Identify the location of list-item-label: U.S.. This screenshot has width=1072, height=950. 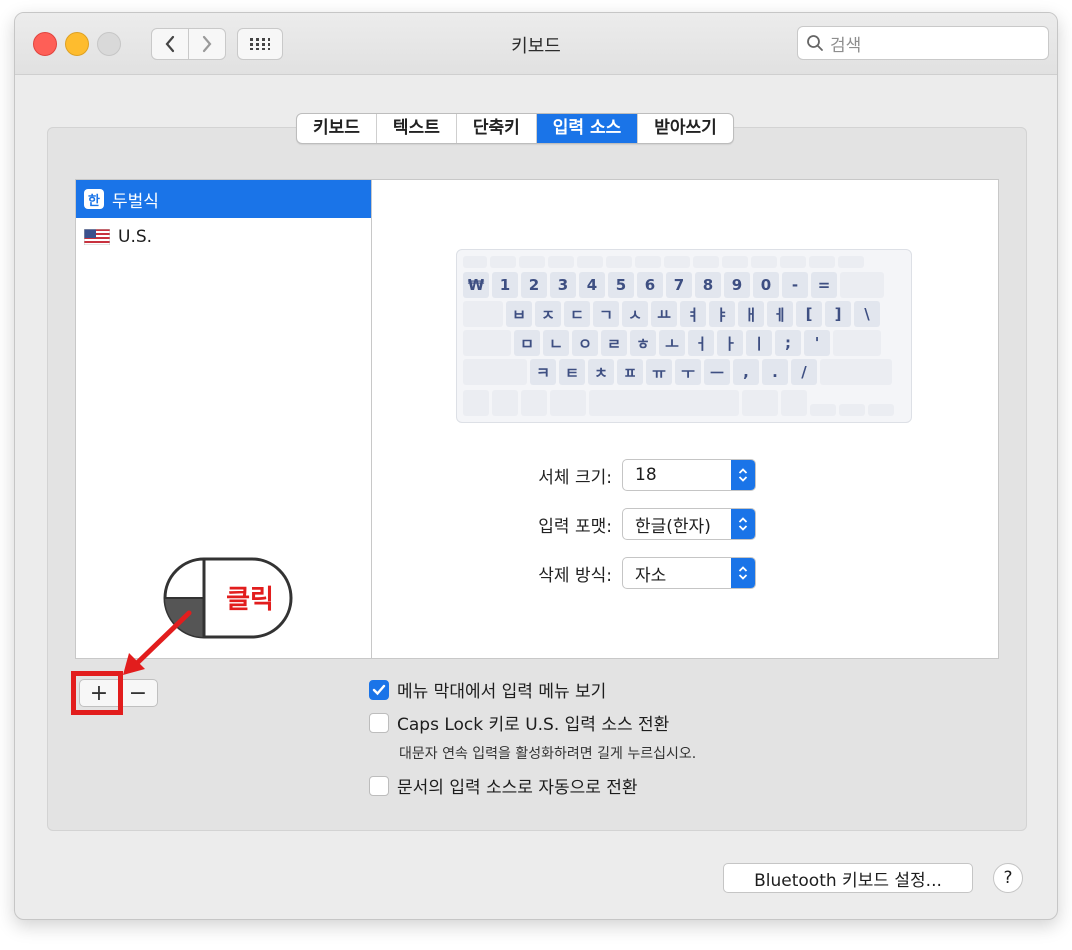
(135, 237).